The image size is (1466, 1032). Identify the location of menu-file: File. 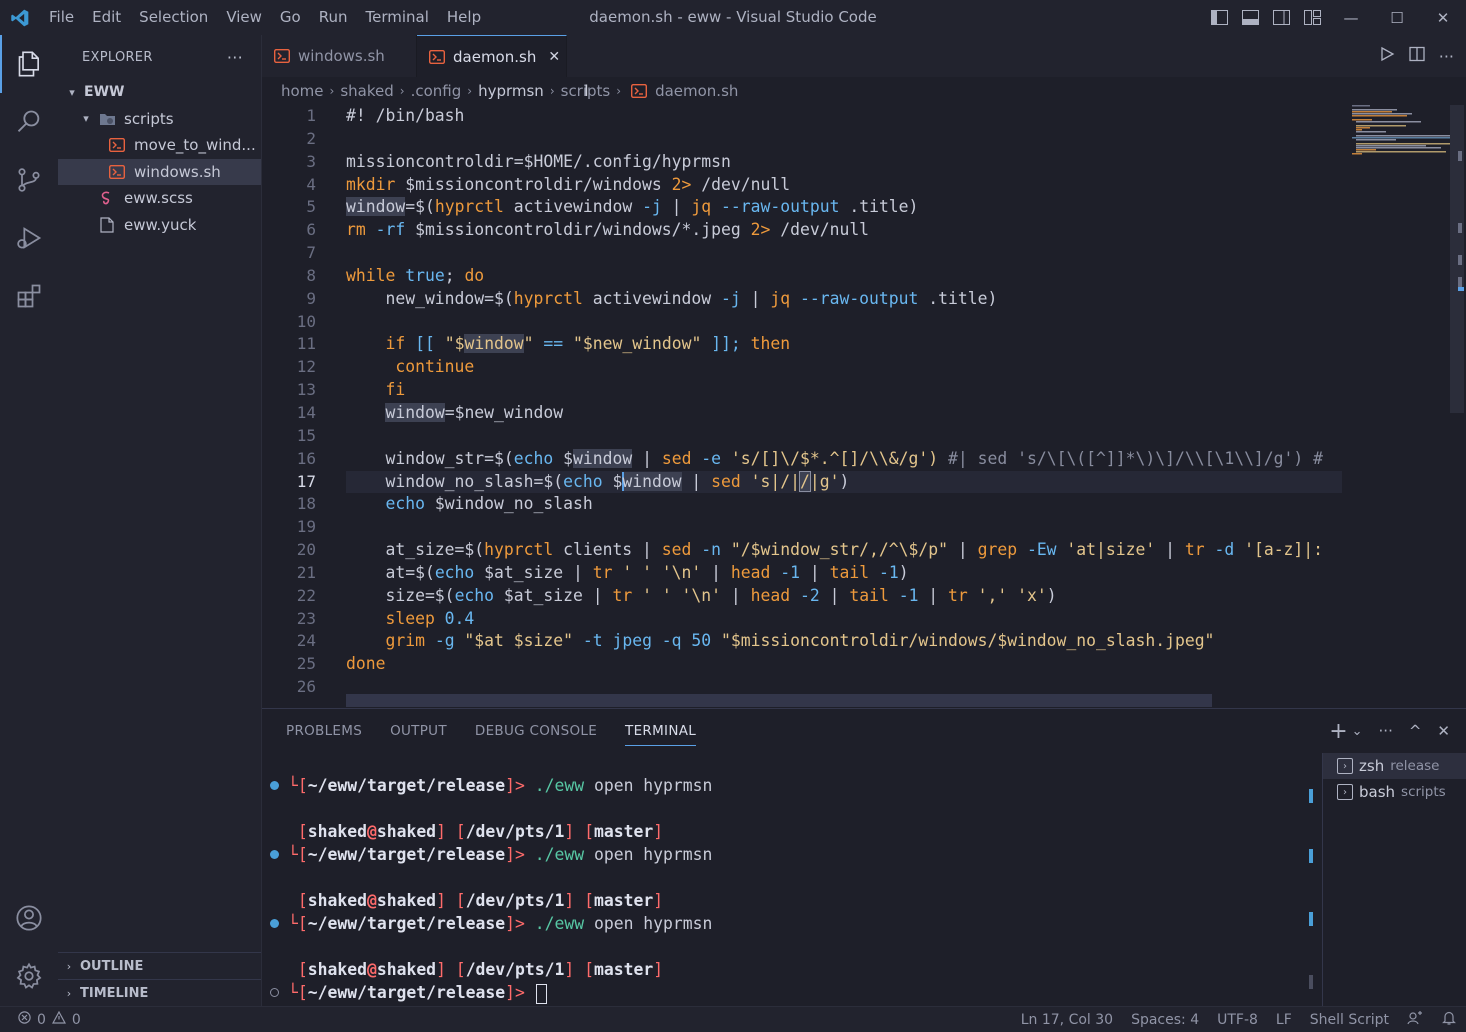
(61, 17).